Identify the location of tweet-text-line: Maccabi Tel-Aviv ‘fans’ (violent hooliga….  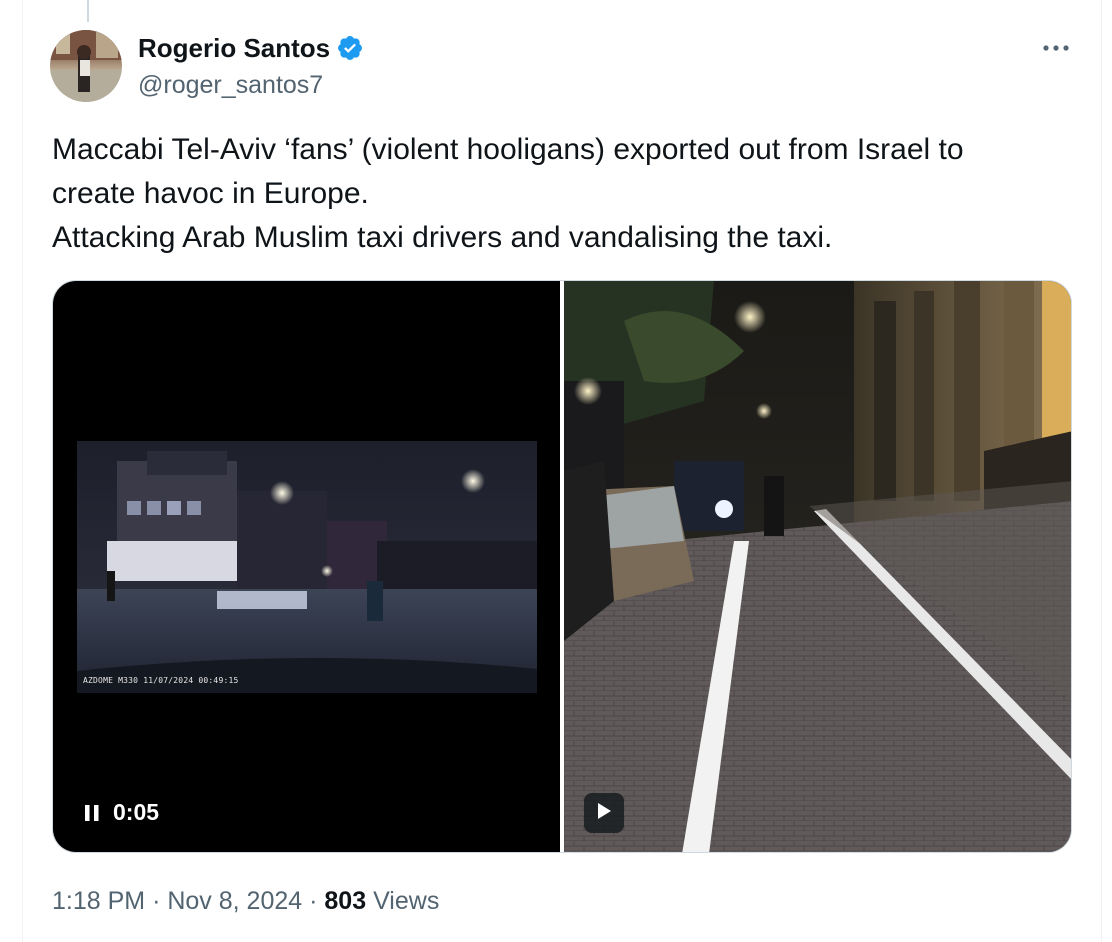
(508, 149).